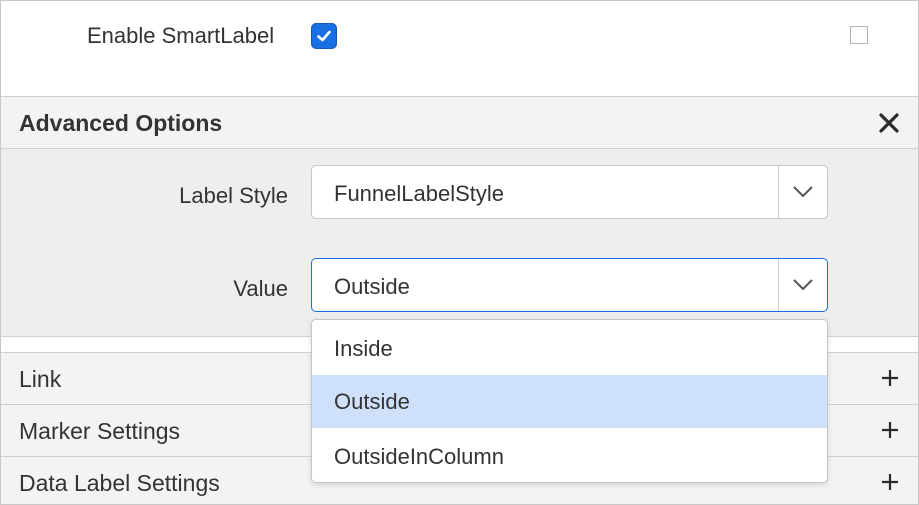  Describe the element at coordinates (569, 285) in the screenshot. I see `value-select: Outside` at that location.